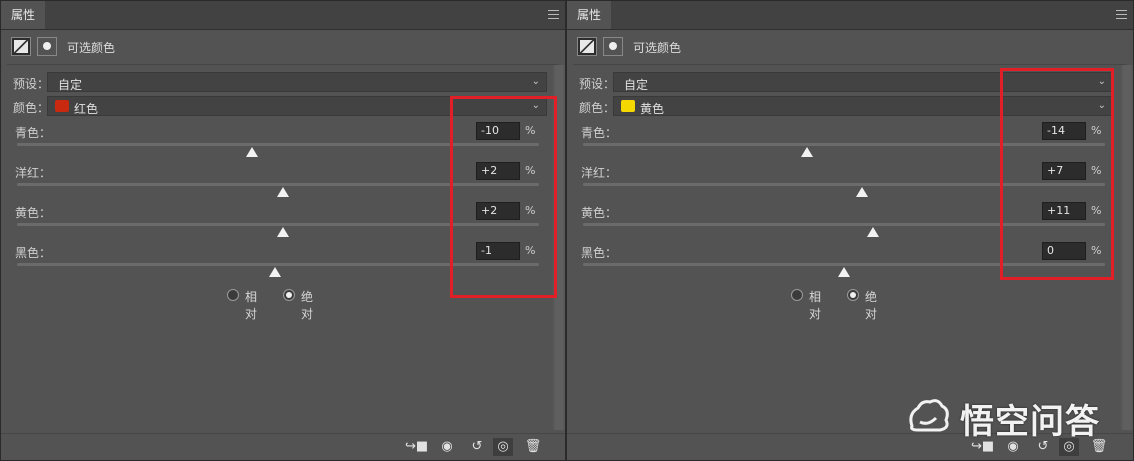  Describe the element at coordinates (86, 109) in the screenshot. I see `color-value: 红色` at that location.